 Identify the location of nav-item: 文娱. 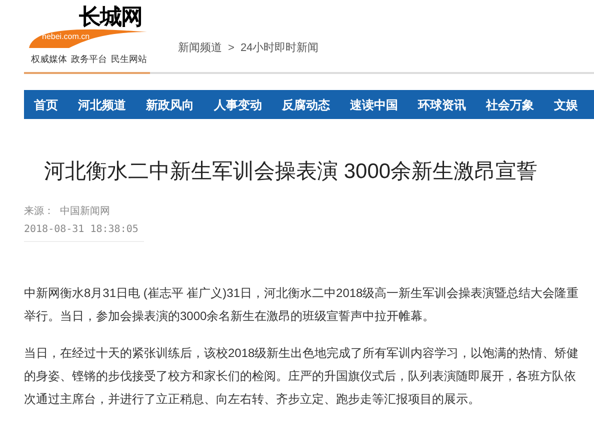
(566, 105).